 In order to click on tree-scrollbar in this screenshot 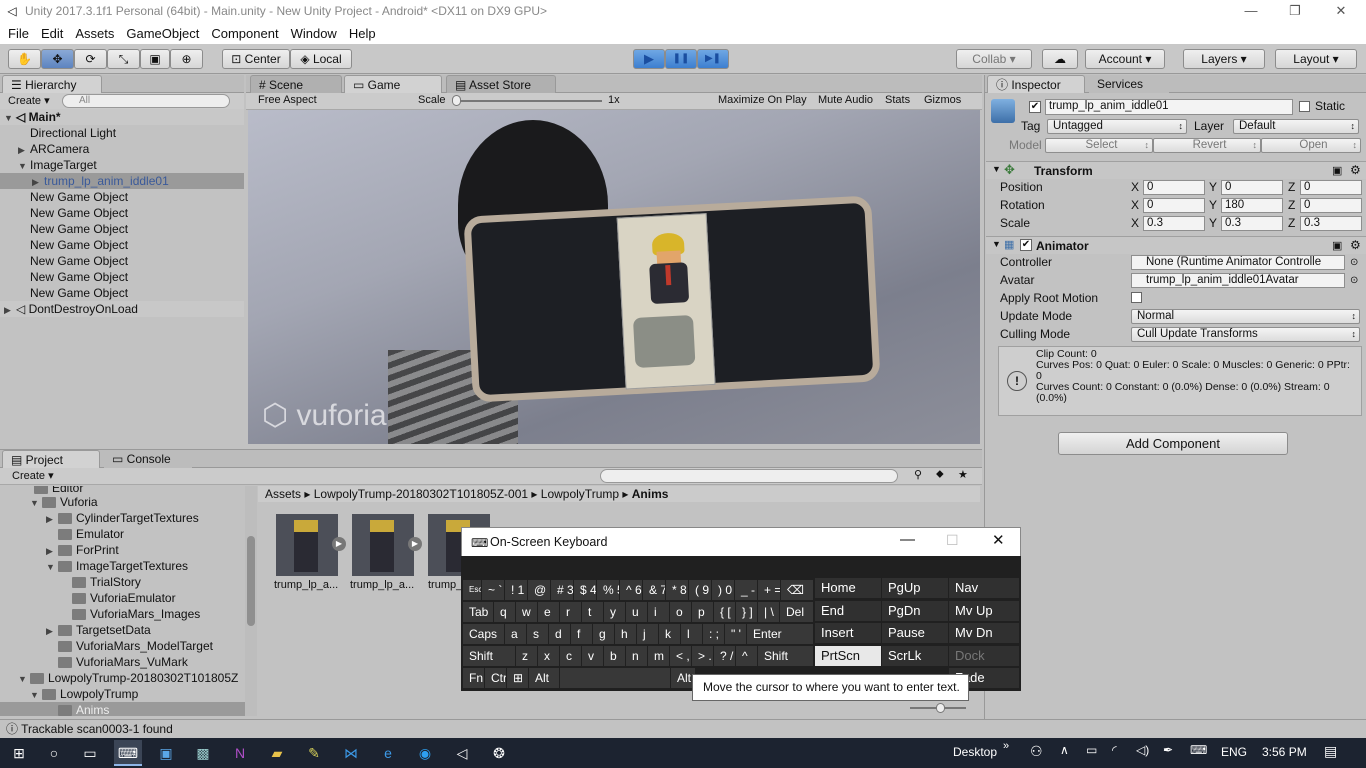, I will do `click(251, 601)`.